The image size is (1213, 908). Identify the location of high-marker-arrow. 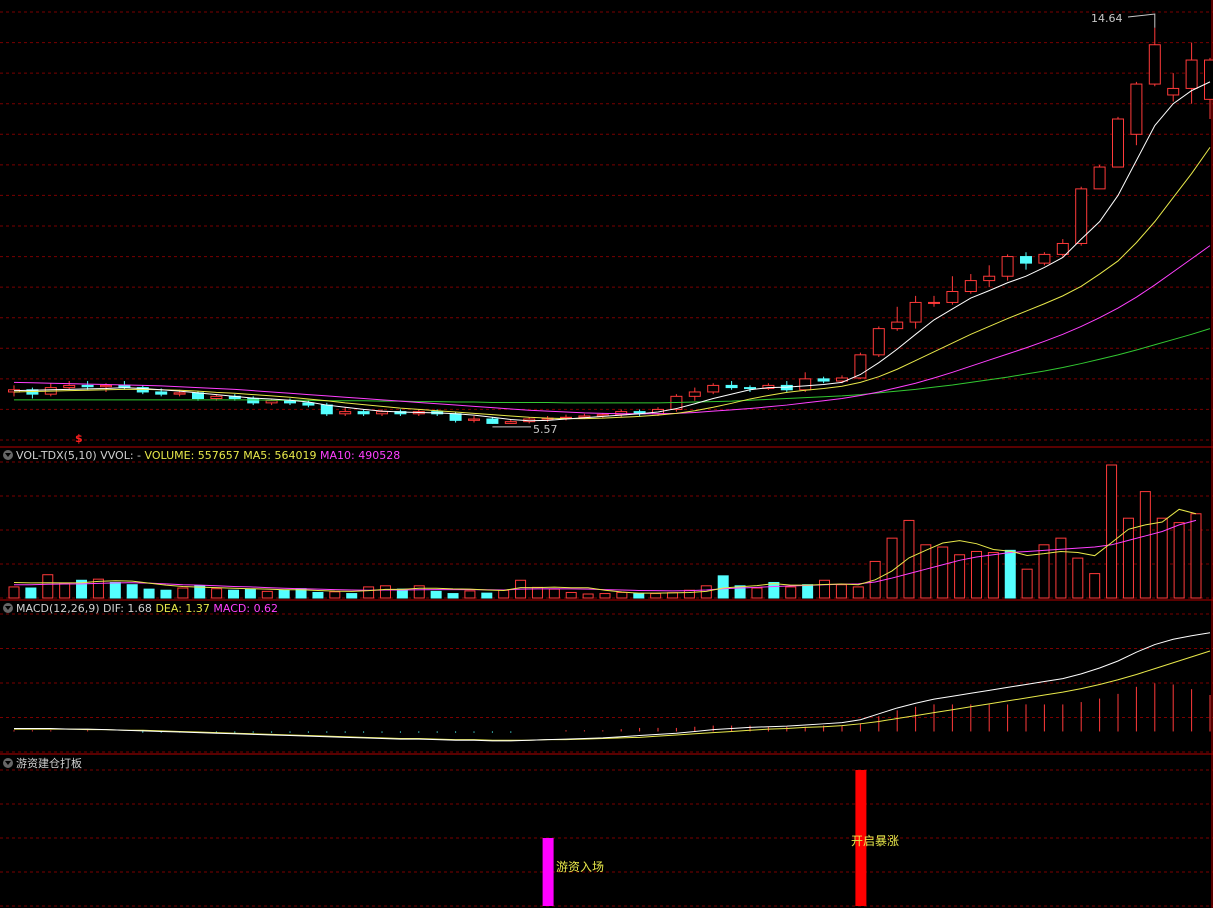
(1141, 20).